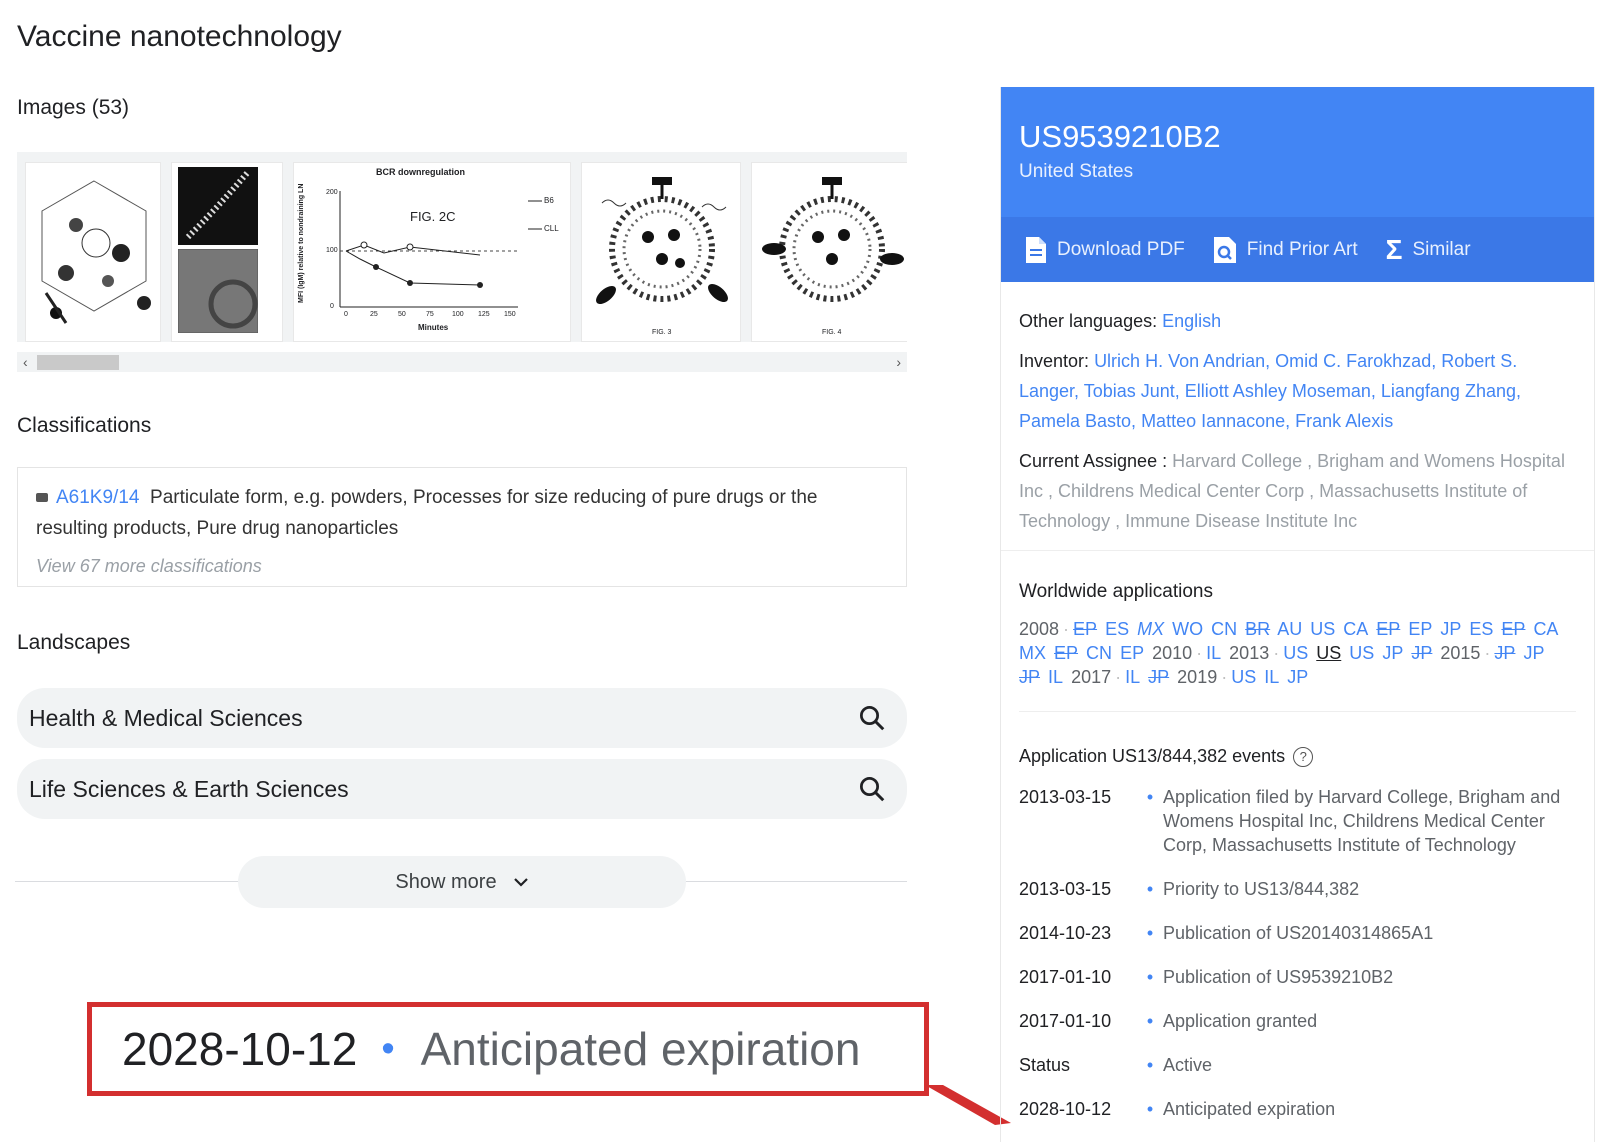 The width and height of the screenshot is (1612, 1142). What do you see at coordinates (1303, 756) in the screenshot?
I see `help-icon: ?` at bounding box center [1303, 756].